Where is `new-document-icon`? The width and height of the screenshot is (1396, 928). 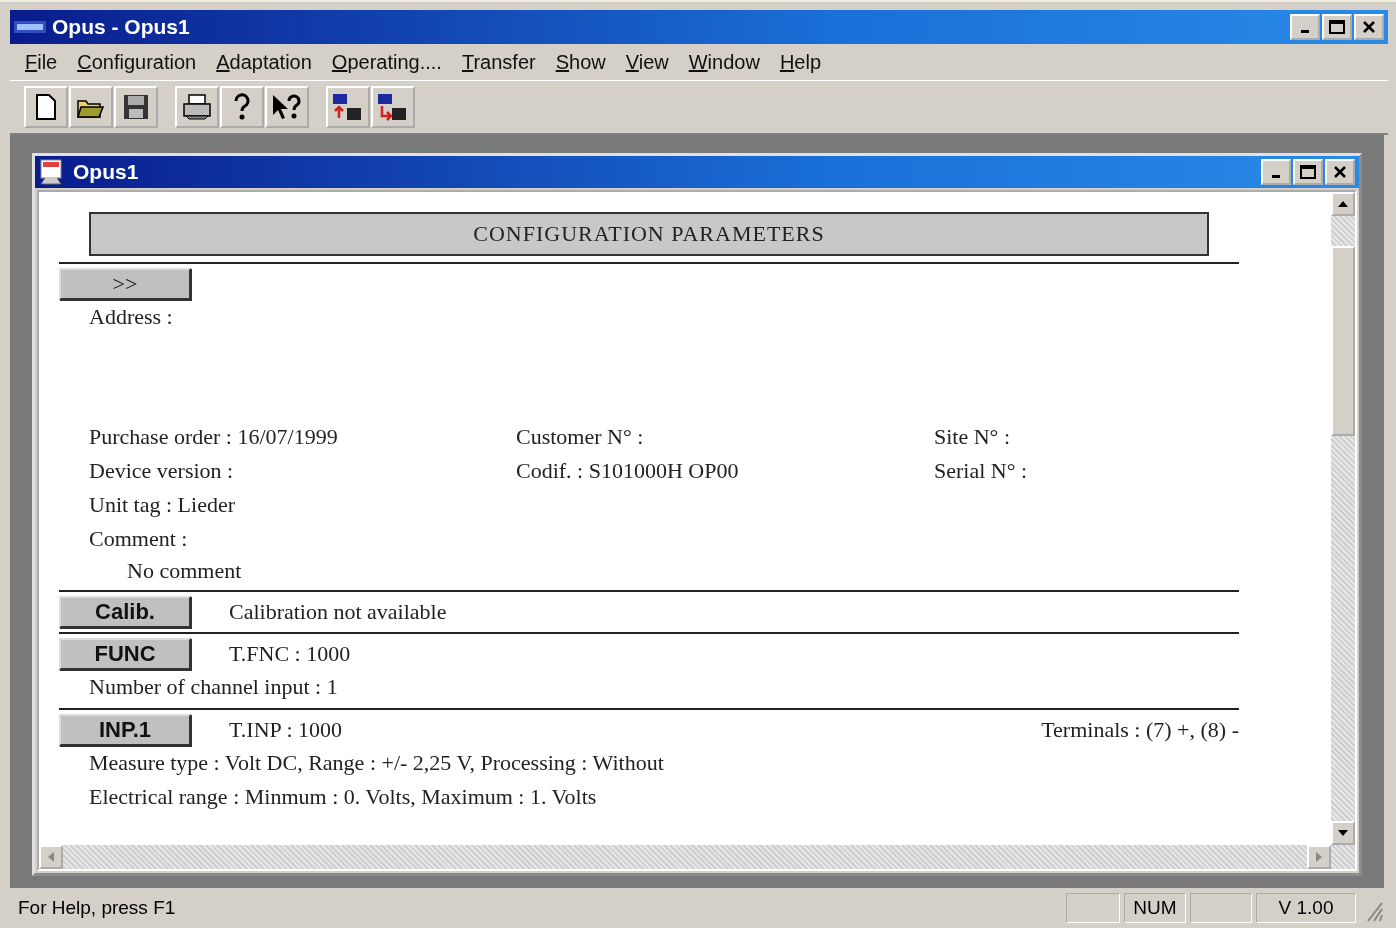
new-document-icon is located at coordinates (46, 107).